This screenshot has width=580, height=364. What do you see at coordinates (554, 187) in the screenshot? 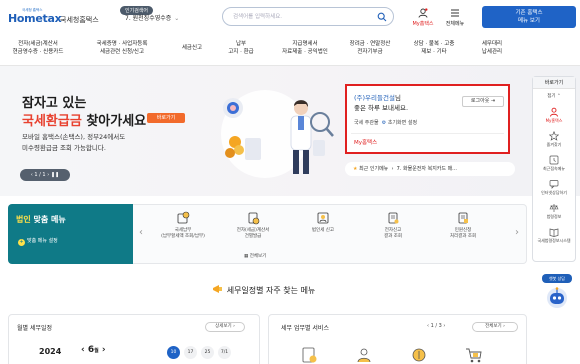
I see `quick-item-online-consult: 인터넷상담하기` at bounding box center [554, 187].